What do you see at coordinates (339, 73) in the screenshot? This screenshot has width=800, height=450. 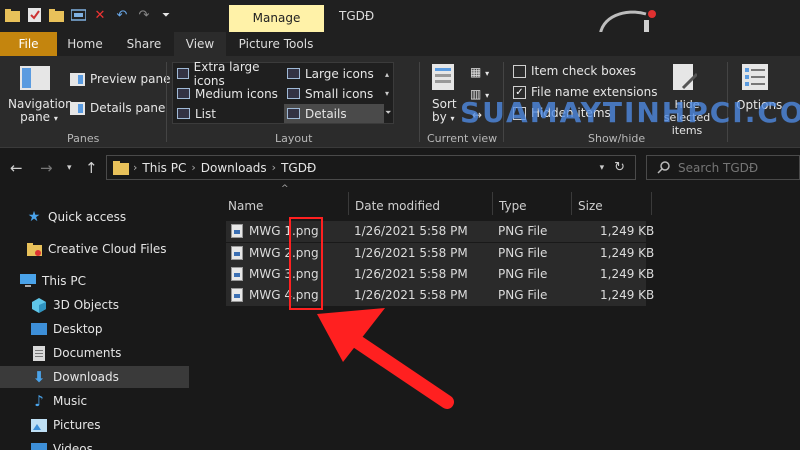 I see `large-icons-label: Large icons` at bounding box center [339, 73].